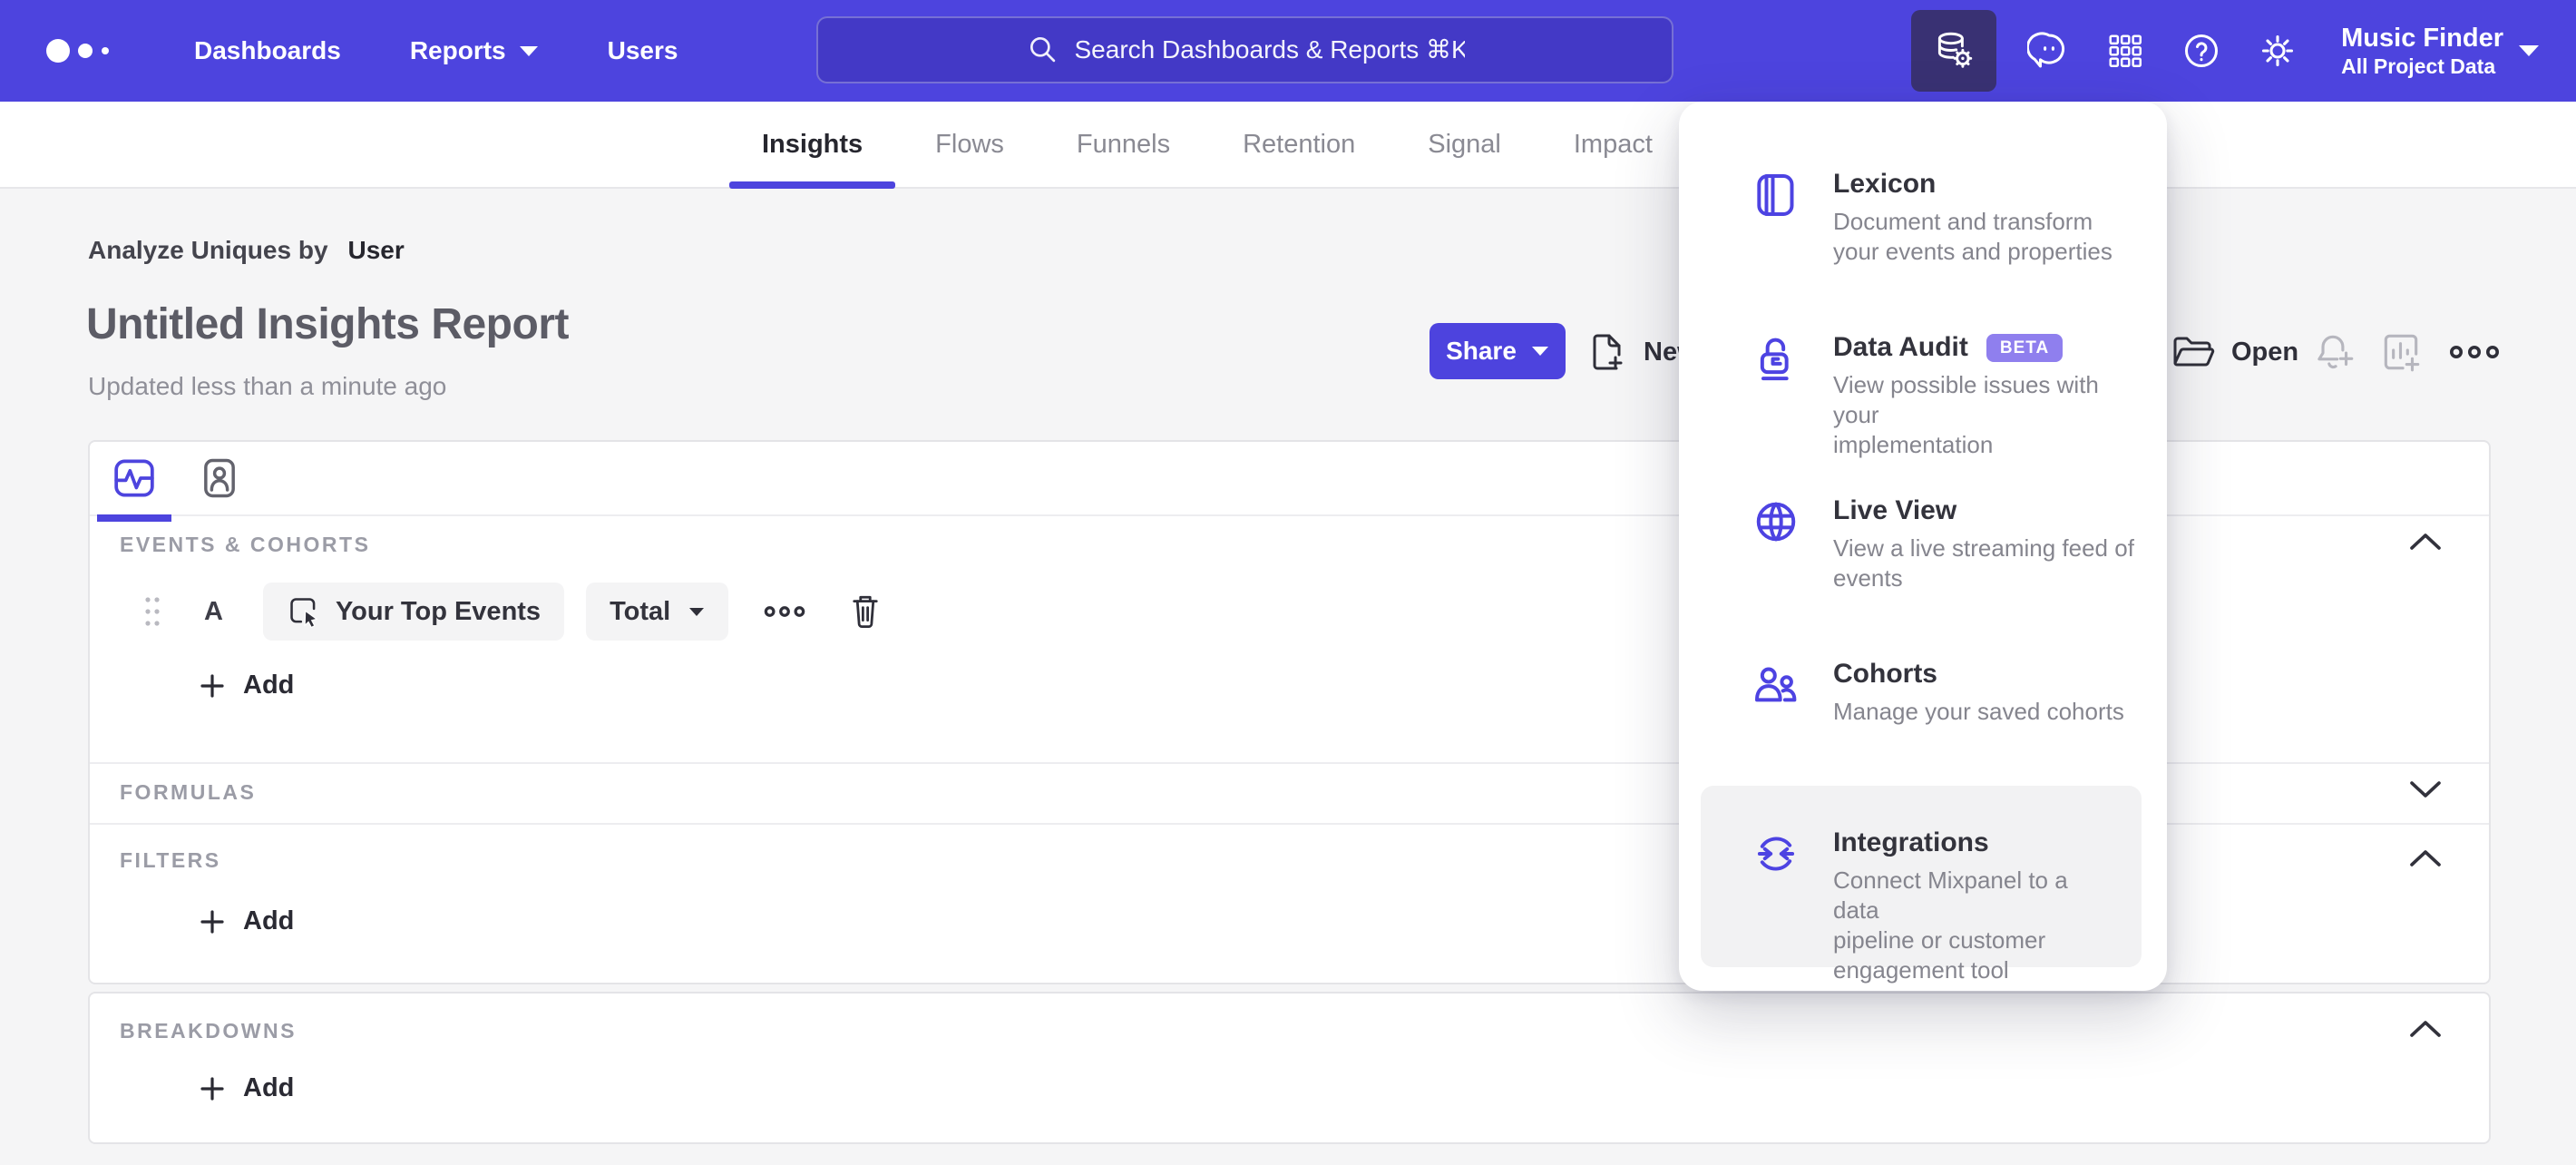 Image resolution: width=2576 pixels, height=1165 pixels. I want to click on data-management-button, so click(1954, 51).